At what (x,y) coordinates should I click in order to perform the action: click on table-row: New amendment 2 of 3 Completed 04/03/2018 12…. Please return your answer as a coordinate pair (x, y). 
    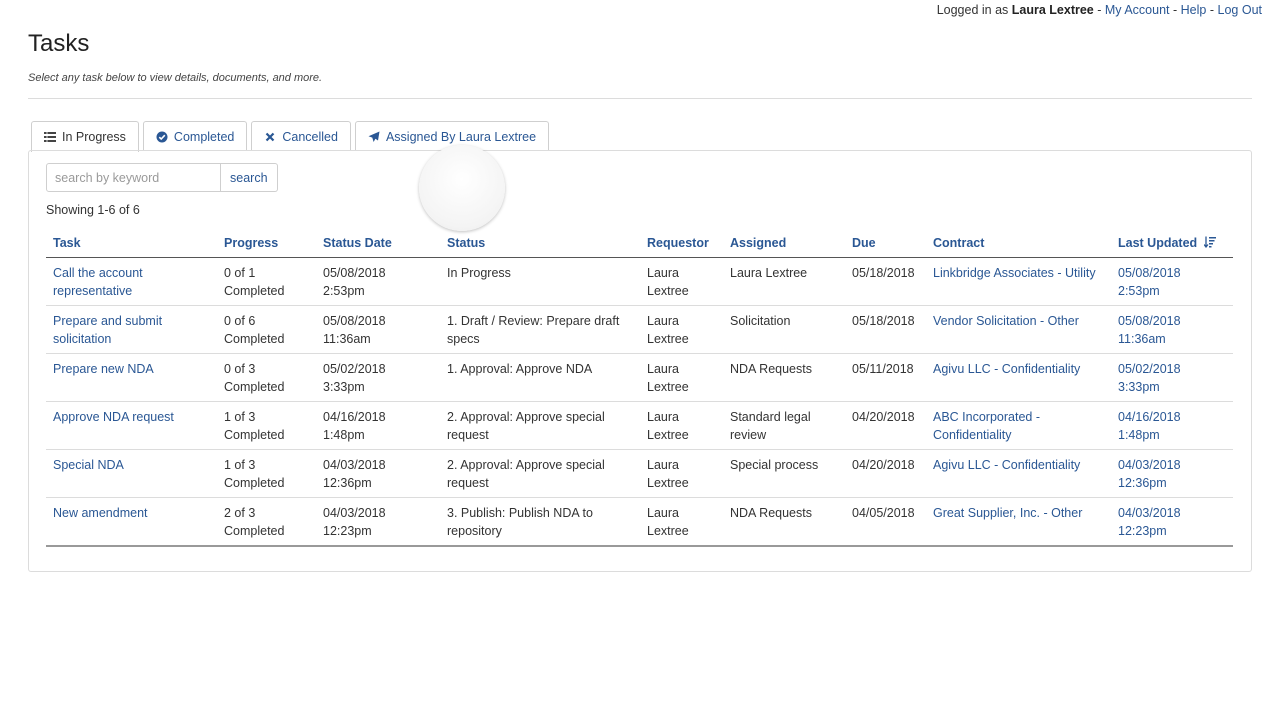
    Looking at the image, I should click on (639, 522).